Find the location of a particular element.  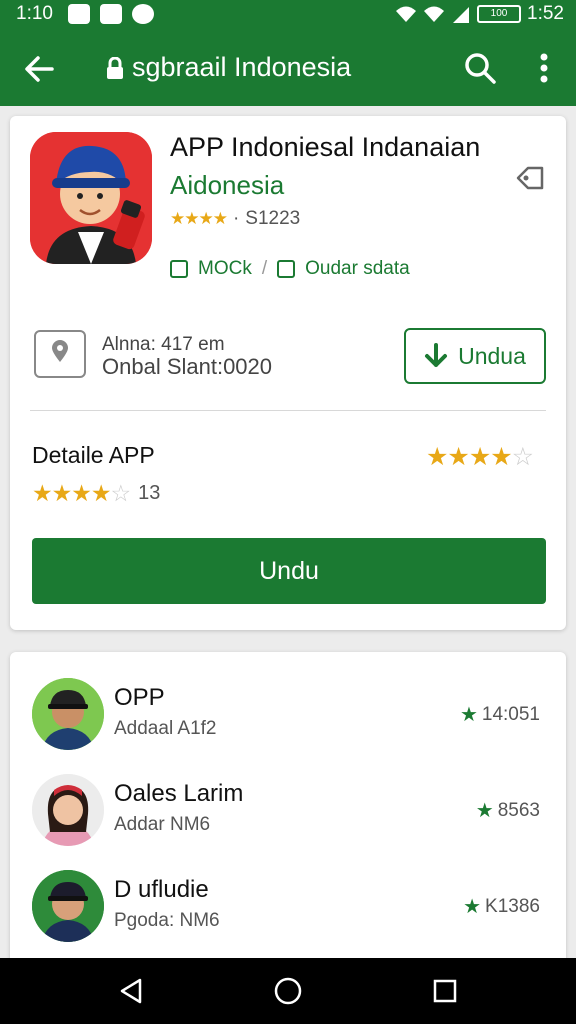

download-button-label: Undu is located at coordinates (289, 570).